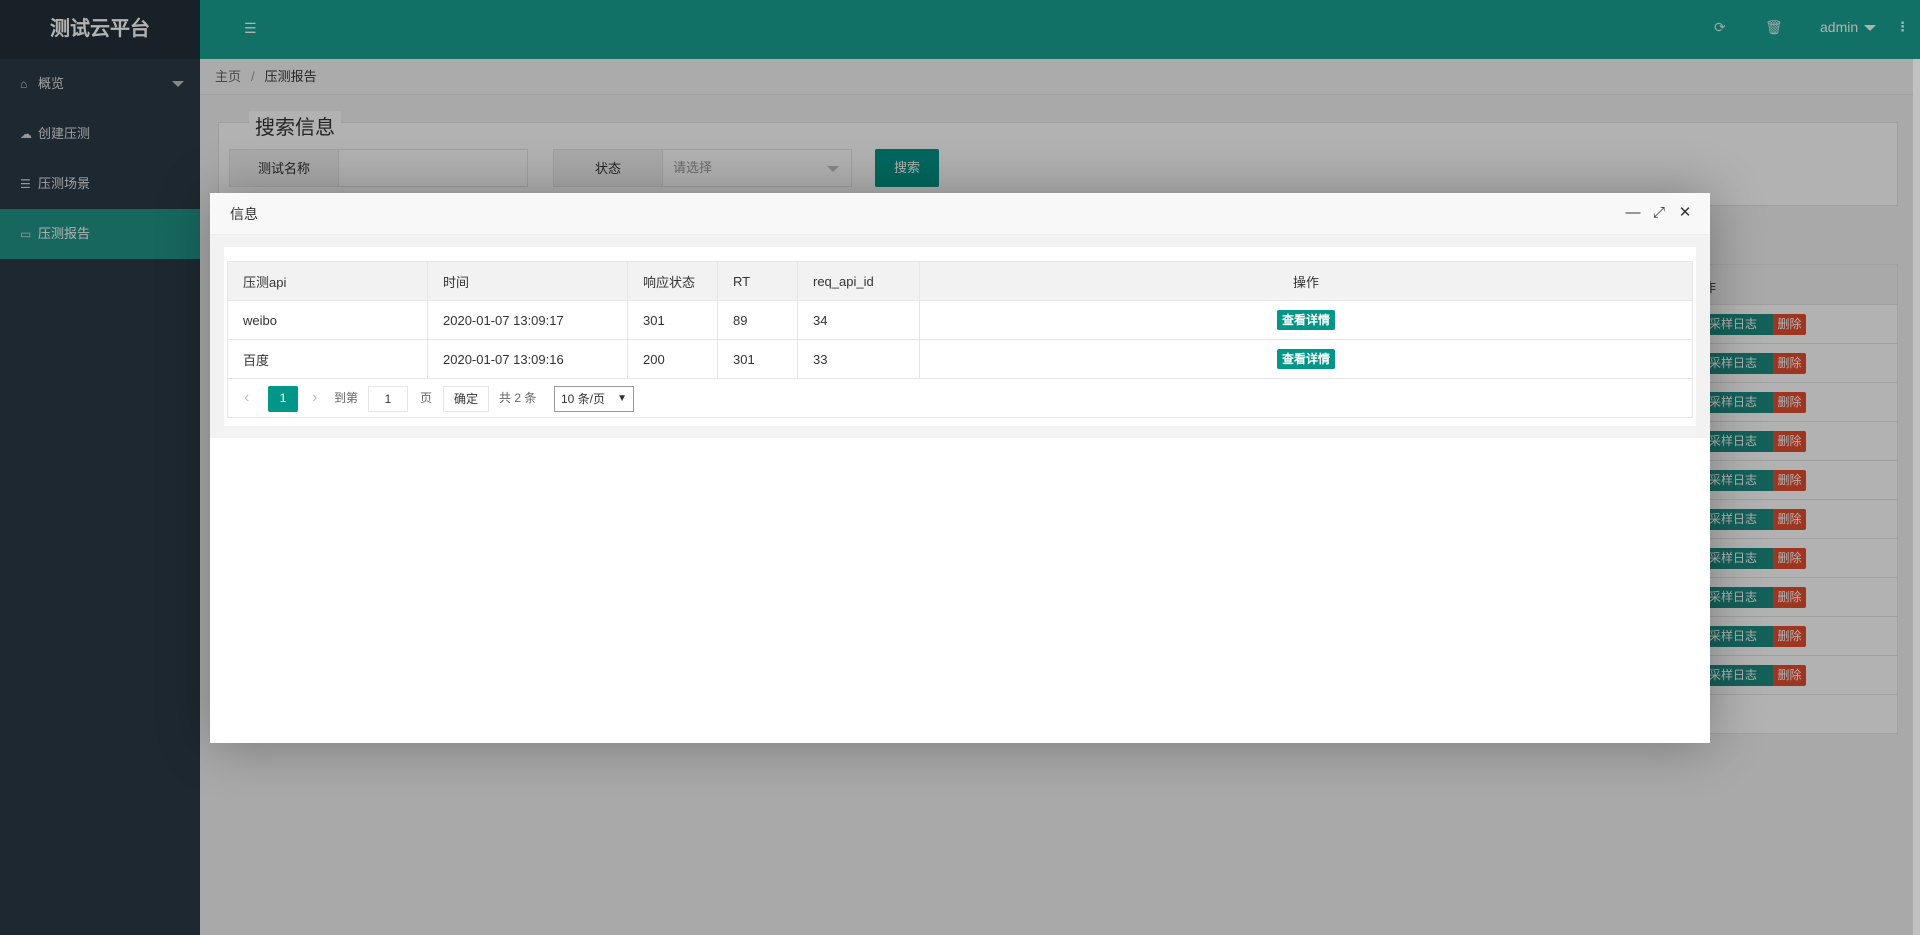 This screenshot has width=1920, height=935. Describe the element at coordinates (327, 359) in the screenshot. I see `table-cell: 百度` at that location.